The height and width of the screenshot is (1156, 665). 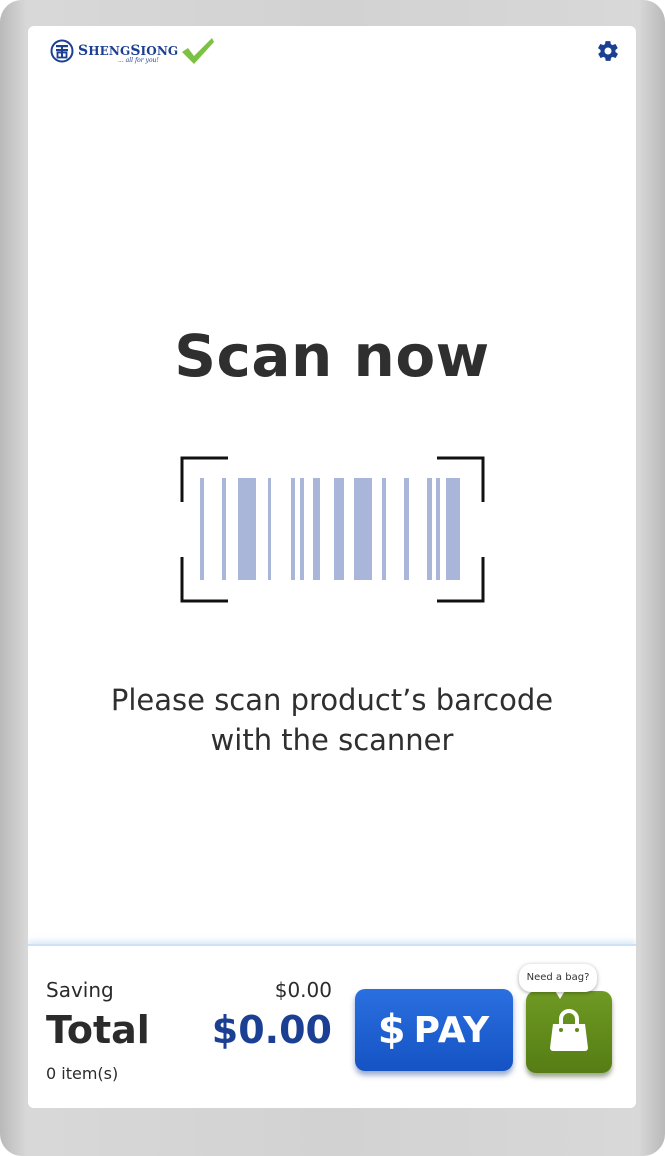 I want to click on dollar-icon: $, so click(x=391, y=1030).